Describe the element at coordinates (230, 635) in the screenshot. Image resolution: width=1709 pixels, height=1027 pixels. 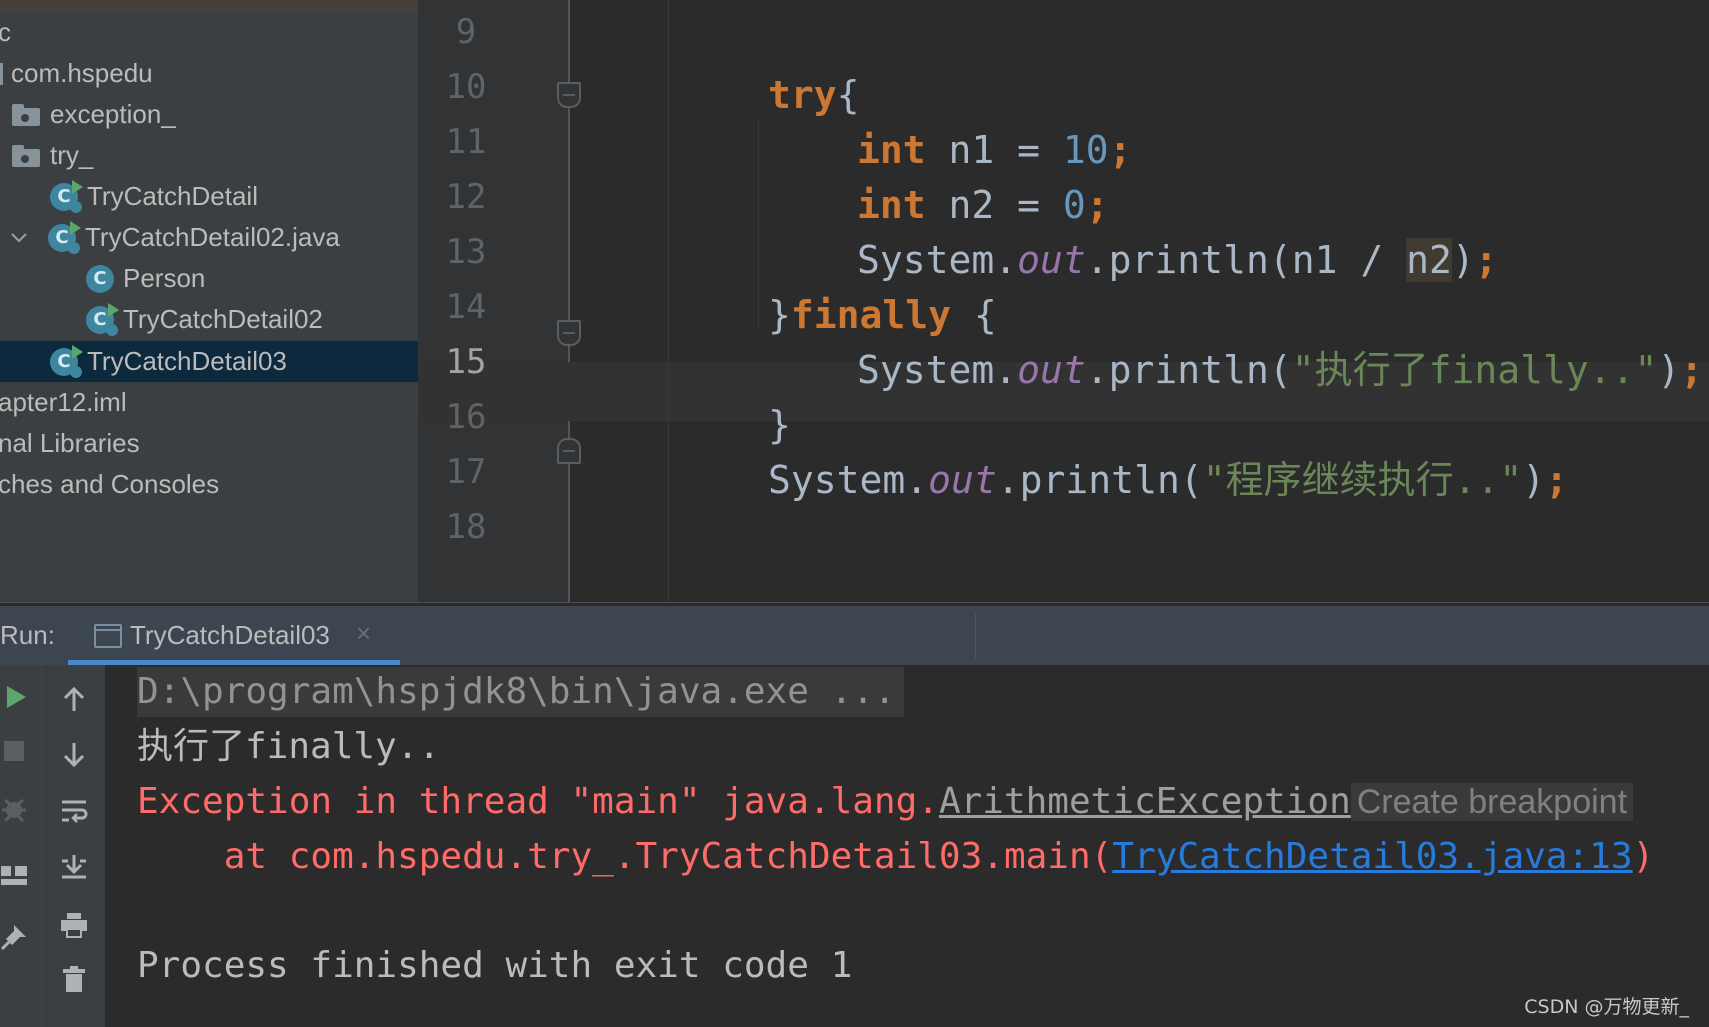
I see `run-tab-title: TryCatchDetail03` at that location.